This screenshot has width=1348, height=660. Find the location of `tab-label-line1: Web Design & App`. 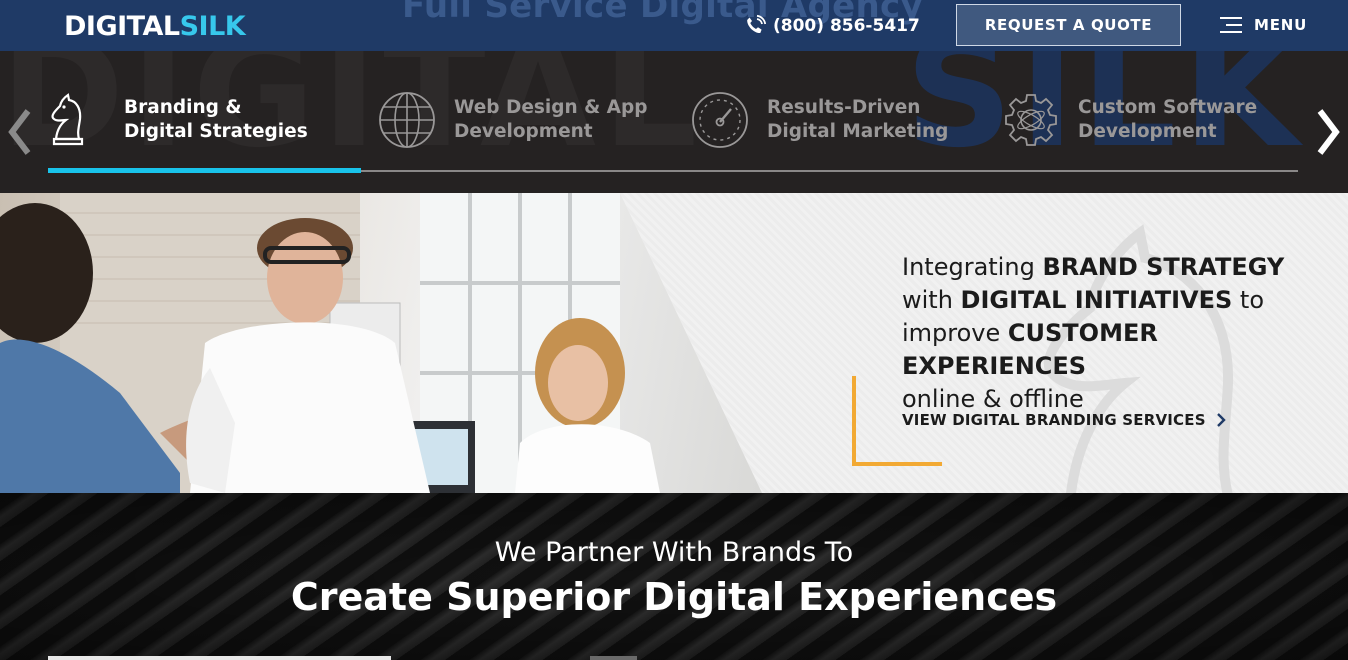

tab-label-line1: Web Design & App is located at coordinates (551, 107).